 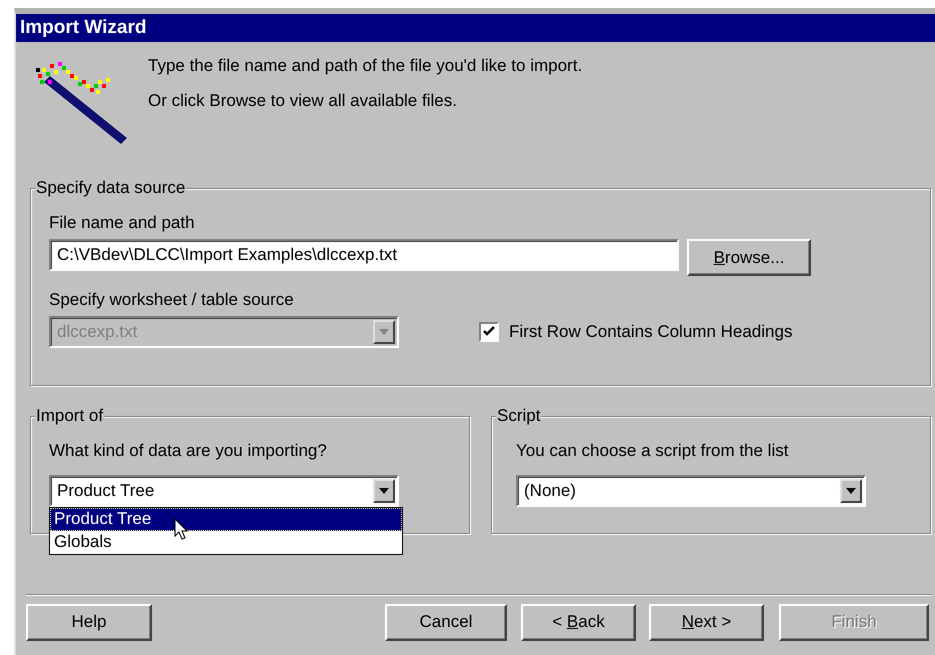 What do you see at coordinates (706, 622) in the screenshot?
I see `wizard-button: Next >` at bounding box center [706, 622].